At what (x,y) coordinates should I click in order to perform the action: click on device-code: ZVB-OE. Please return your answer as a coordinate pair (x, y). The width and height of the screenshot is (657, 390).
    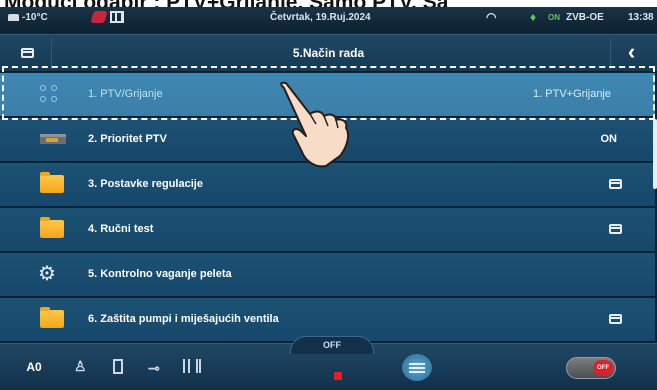
    Looking at the image, I should click on (585, 17).